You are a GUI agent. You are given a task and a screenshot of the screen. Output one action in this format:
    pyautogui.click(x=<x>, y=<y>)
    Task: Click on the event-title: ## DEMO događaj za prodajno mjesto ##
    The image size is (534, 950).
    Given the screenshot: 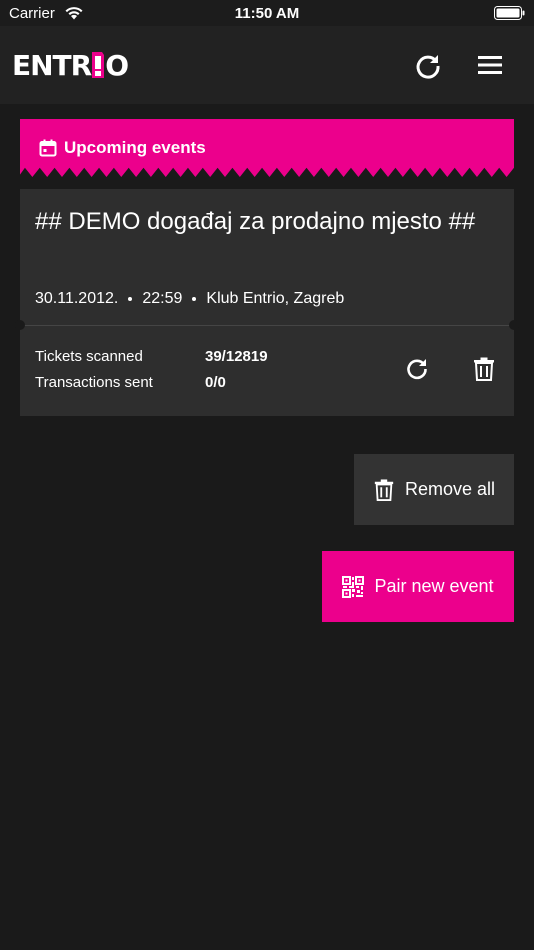 What is the action you would take?
    pyautogui.click(x=255, y=221)
    